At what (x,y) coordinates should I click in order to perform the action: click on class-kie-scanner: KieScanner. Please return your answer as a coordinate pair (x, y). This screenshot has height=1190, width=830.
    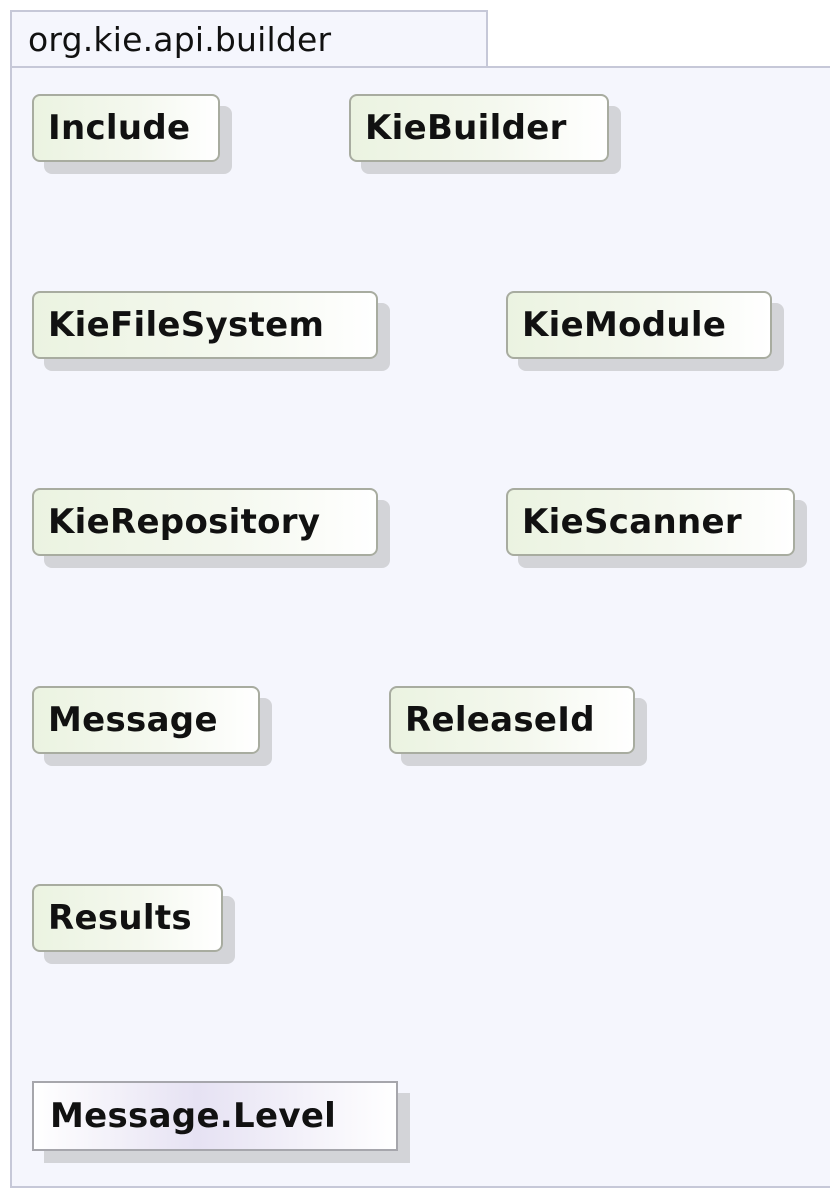
    Looking at the image, I should click on (650, 522).